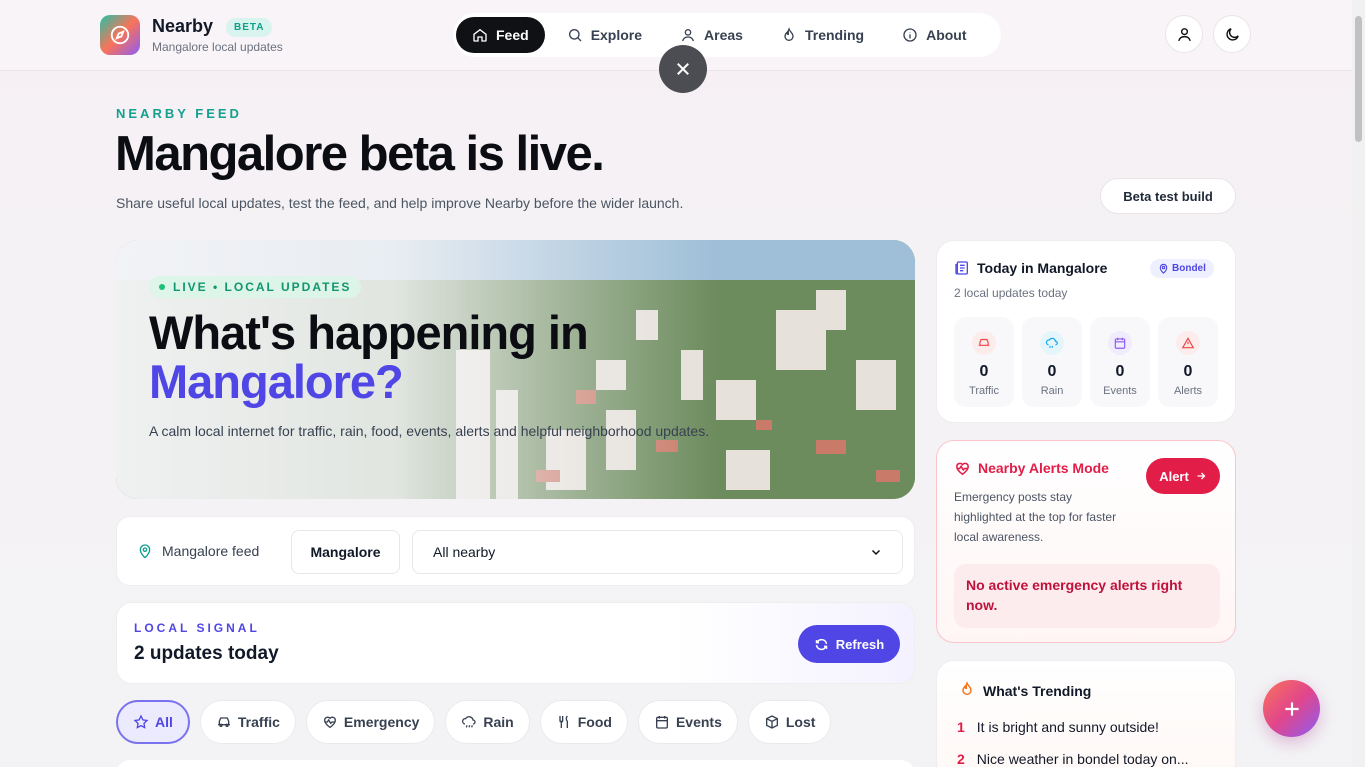  I want to click on create-post-button, so click(1291, 708).